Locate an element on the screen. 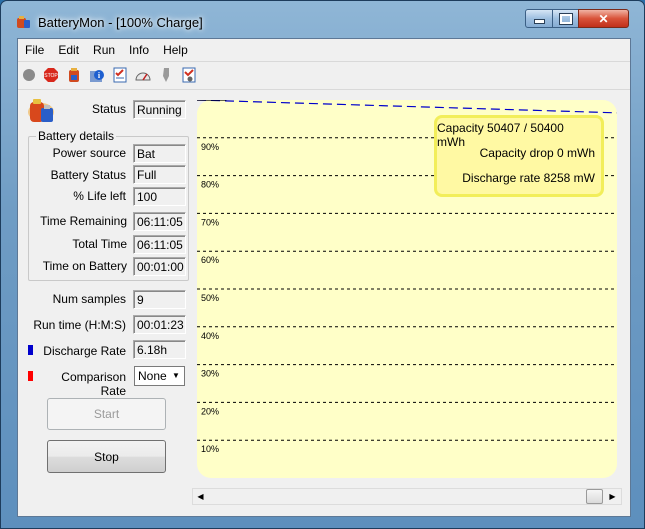  menu-help: Help is located at coordinates (175, 50).